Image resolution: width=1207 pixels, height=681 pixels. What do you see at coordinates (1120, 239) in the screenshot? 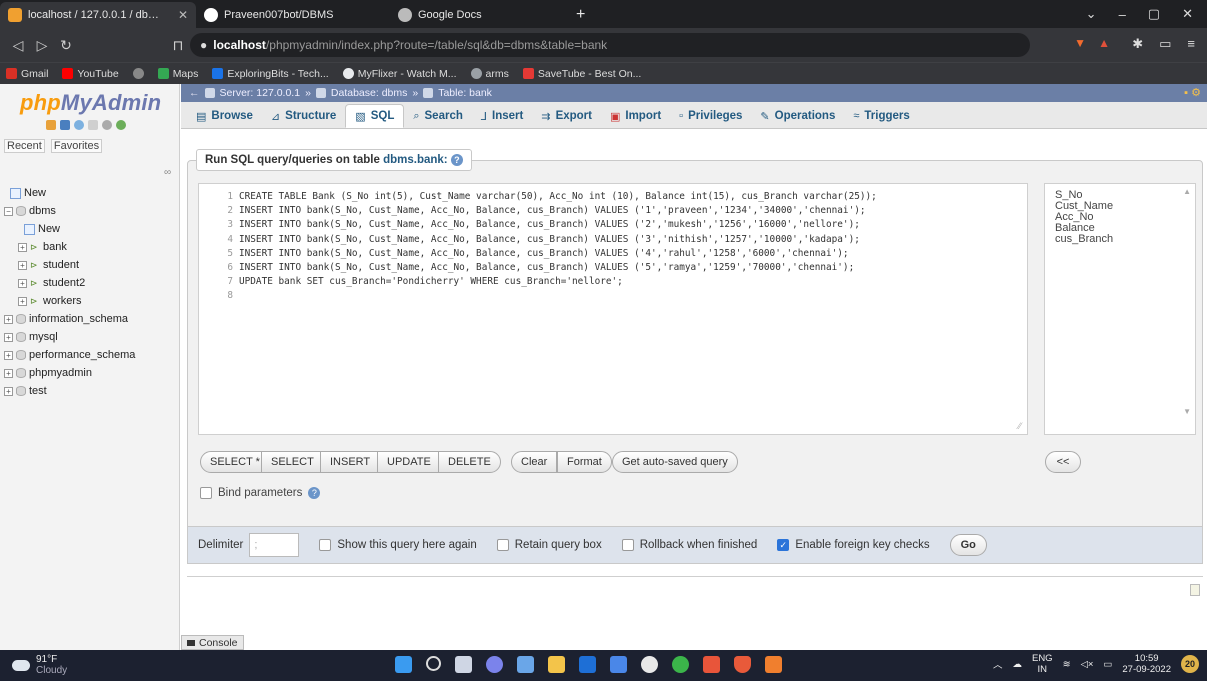
I see `column-item: cus_Branch` at bounding box center [1120, 239].